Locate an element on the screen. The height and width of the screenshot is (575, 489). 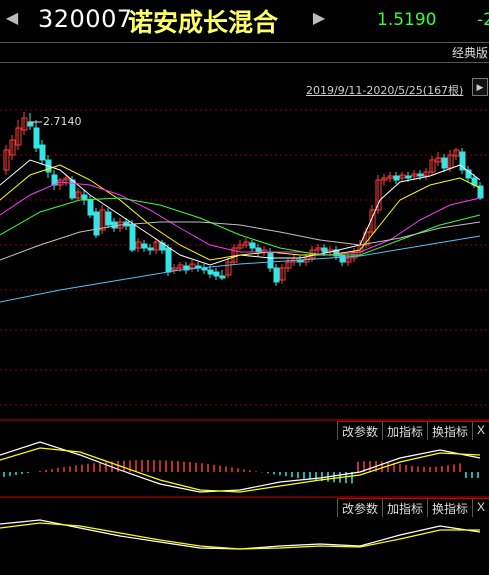
date-range-link: 2019/9/11-2020/5/25(167根) is located at coordinates (384, 90).